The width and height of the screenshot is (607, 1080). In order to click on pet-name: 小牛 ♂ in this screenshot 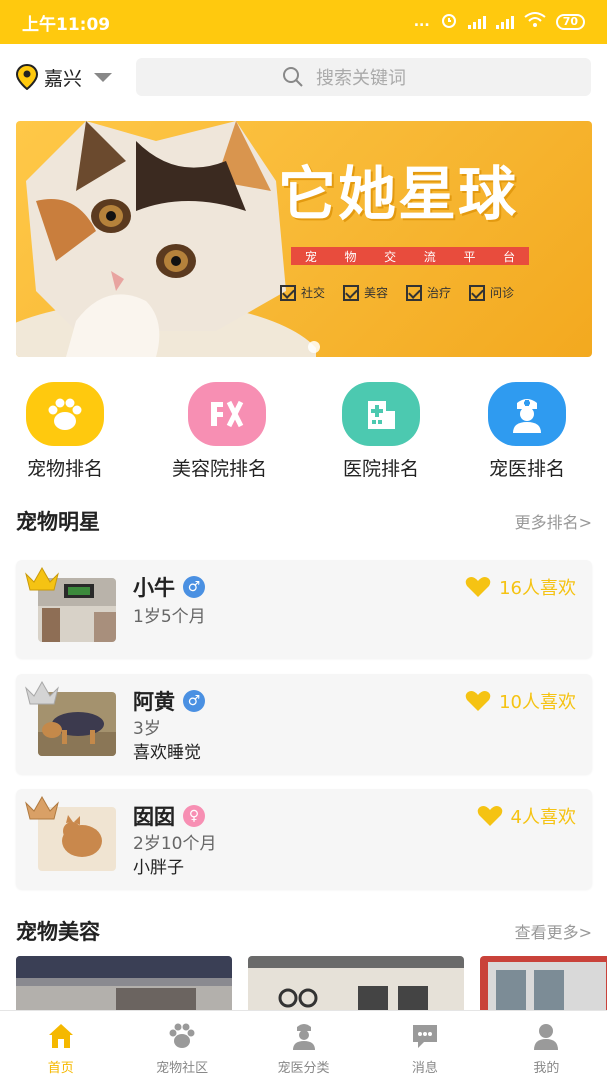, I will do `click(169, 587)`.